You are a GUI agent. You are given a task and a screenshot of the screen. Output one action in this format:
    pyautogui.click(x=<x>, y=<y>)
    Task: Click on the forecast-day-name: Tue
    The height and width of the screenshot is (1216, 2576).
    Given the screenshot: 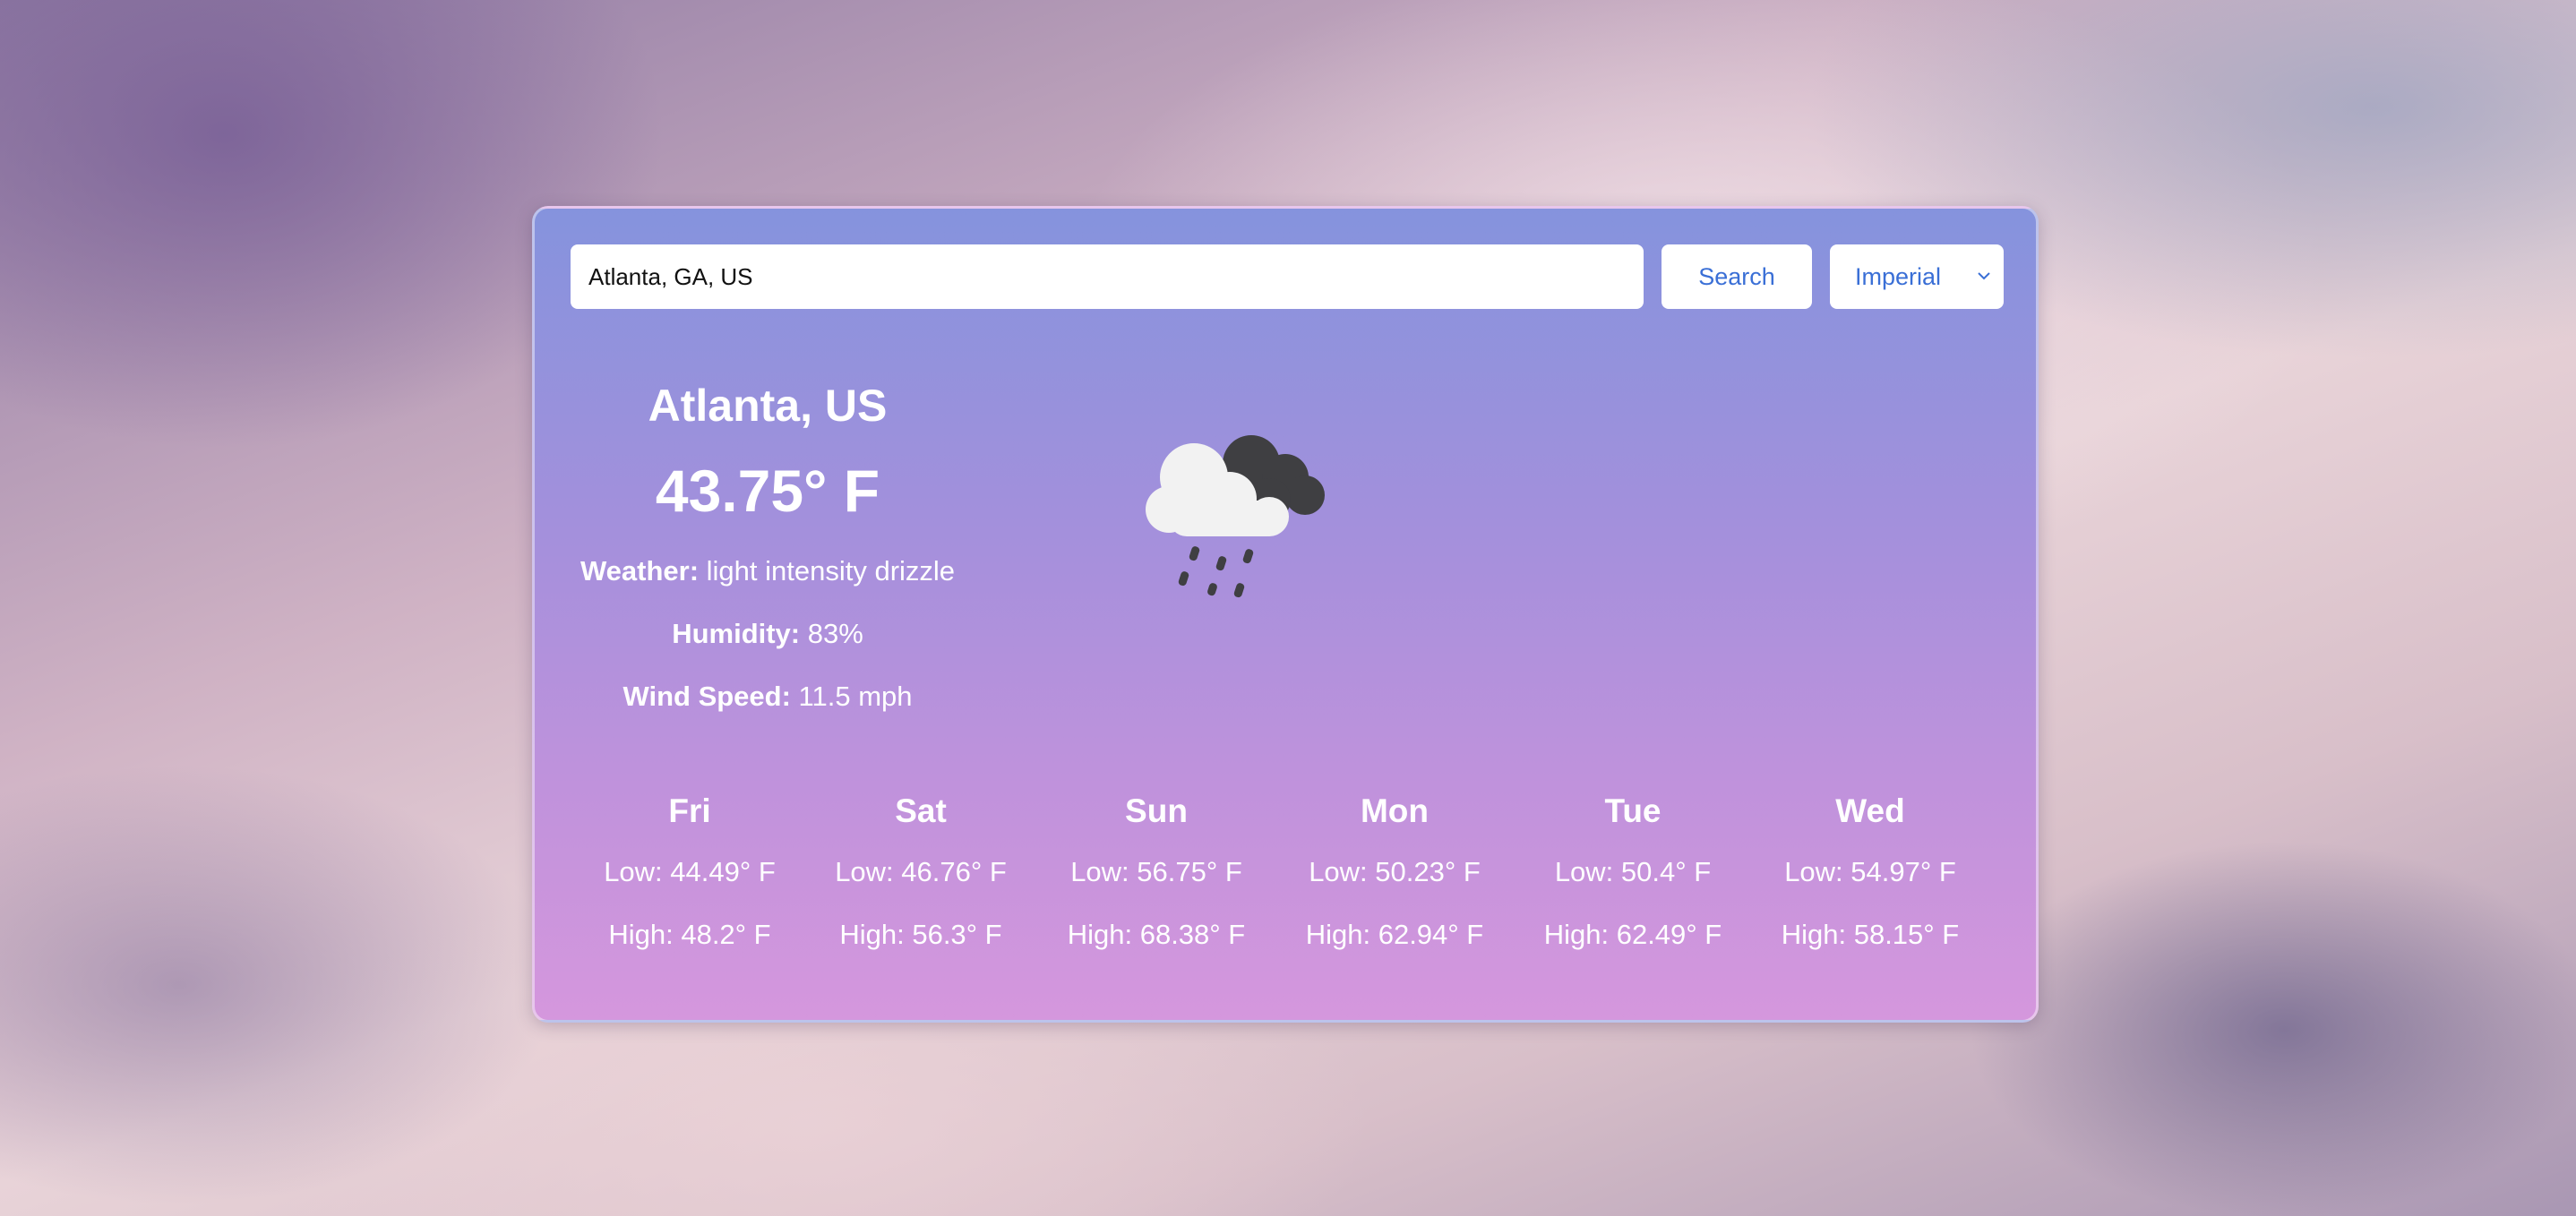 What is the action you would take?
    pyautogui.click(x=1633, y=810)
    